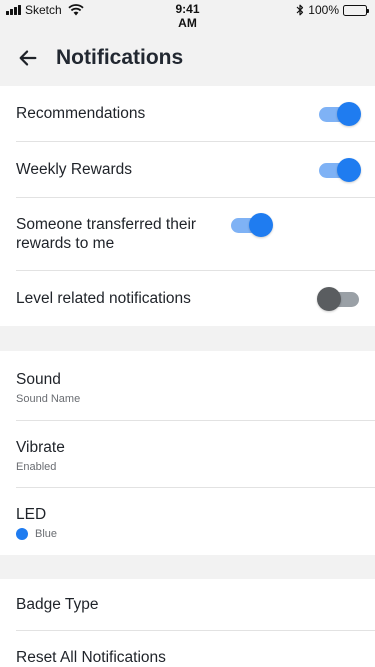 The width and height of the screenshot is (375, 667). I want to click on battery-percent: 100%, so click(323, 10).